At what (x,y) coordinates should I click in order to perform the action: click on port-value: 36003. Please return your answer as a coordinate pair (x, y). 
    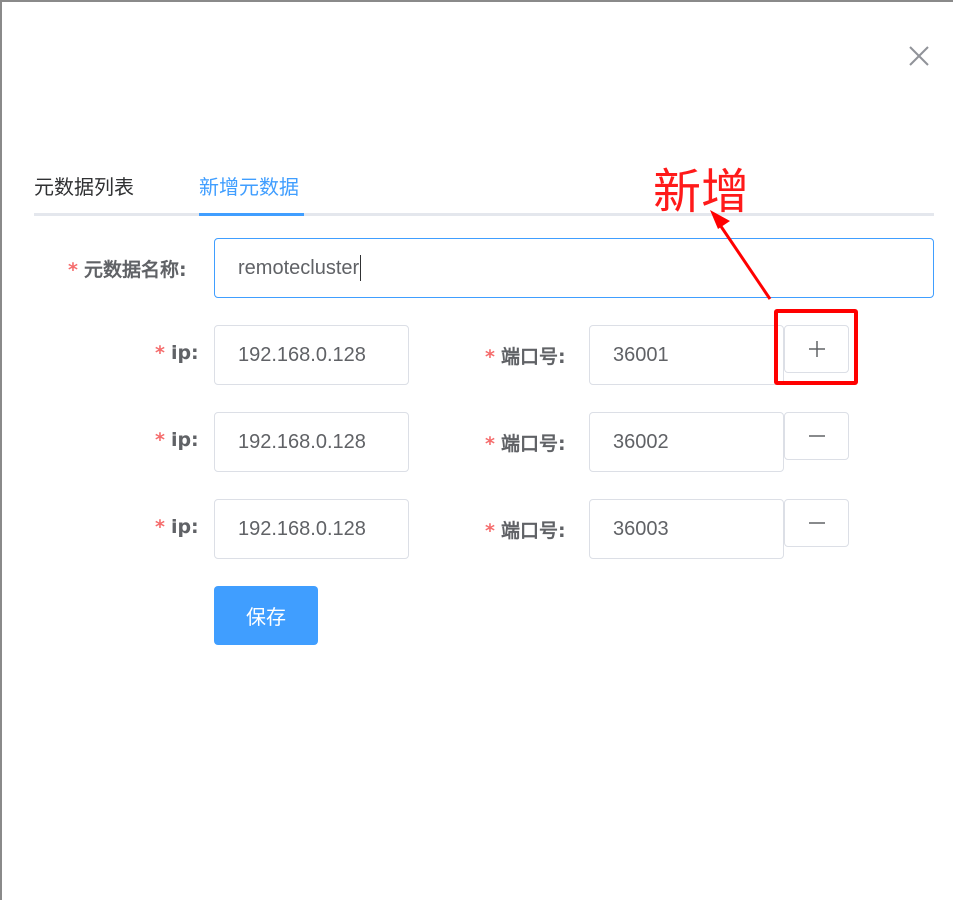
    Looking at the image, I should click on (641, 528).